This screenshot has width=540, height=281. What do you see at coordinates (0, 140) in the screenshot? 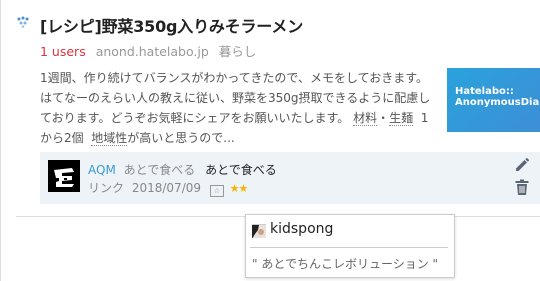
I see `left-border` at bounding box center [0, 140].